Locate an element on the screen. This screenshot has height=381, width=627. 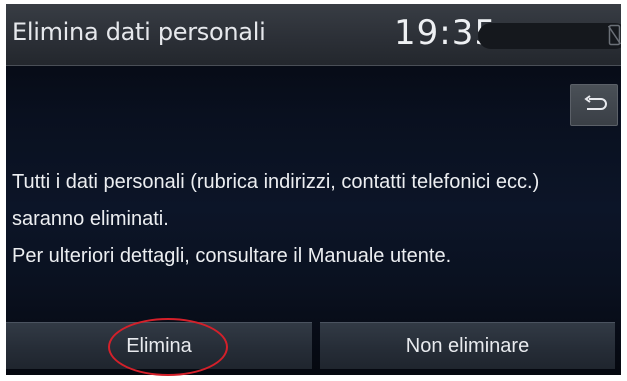
keep-button: Non eliminare is located at coordinates (467, 345).